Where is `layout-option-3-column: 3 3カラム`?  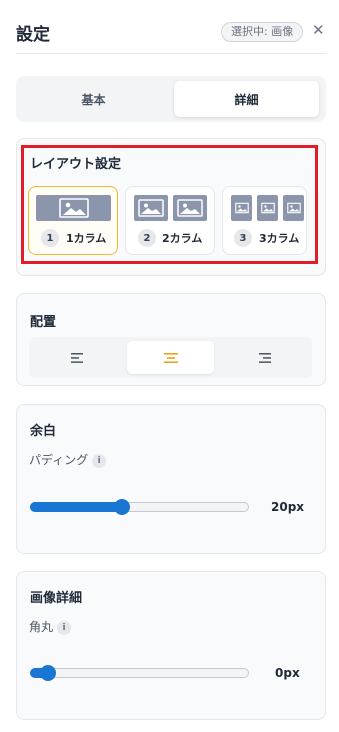
layout-option-3-column: 3 3カラム is located at coordinates (264, 220).